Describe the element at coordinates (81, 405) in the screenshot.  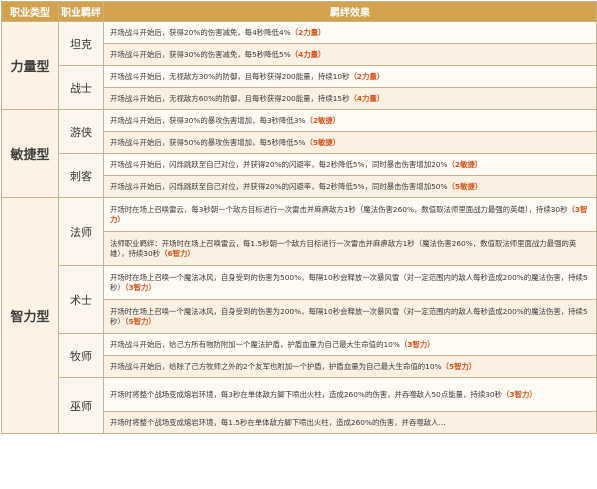
I see `class-sorcerer: 巫师` at that location.